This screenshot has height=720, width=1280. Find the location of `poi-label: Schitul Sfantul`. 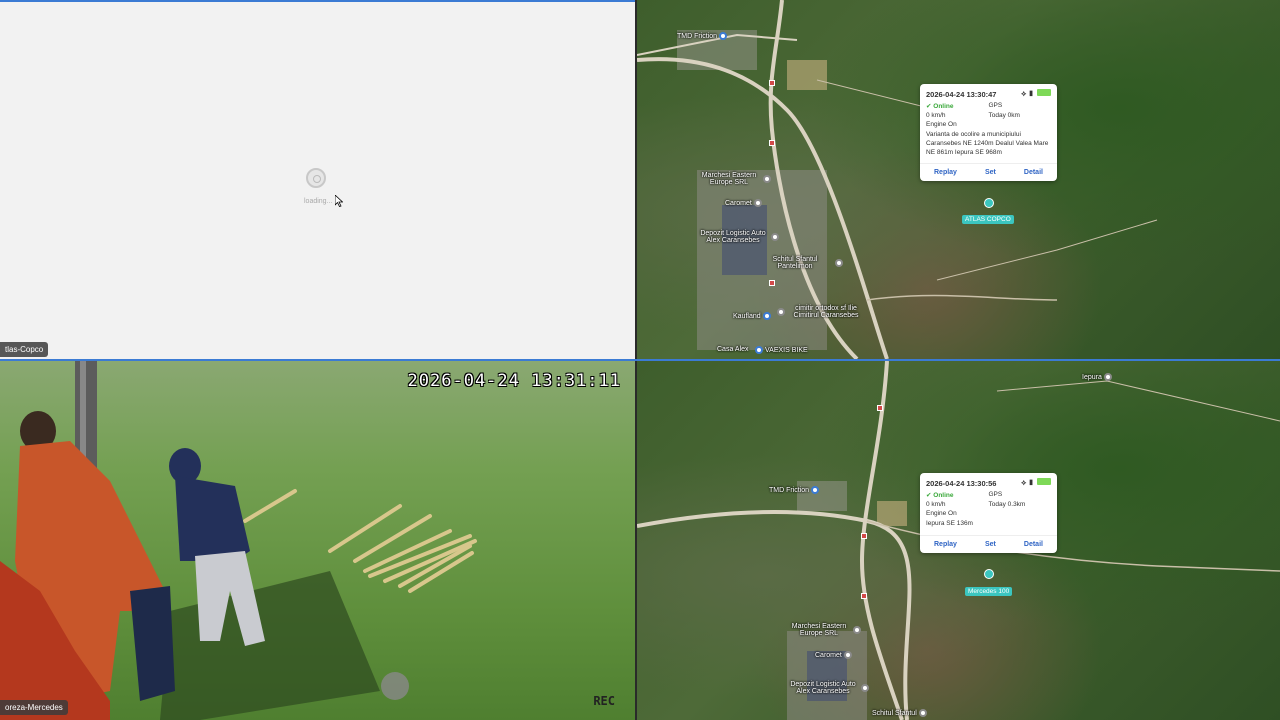

poi-label: Schitul Sfantul is located at coordinates (894, 713).